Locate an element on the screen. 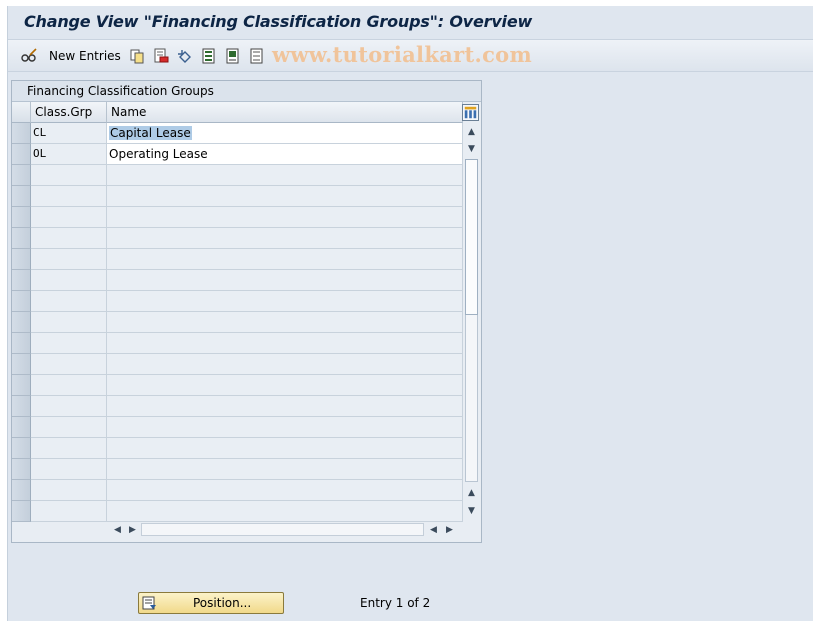 The image size is (813, 621). scroll-up-arrow-icon: ▲ is located at coordinates (471, 132).